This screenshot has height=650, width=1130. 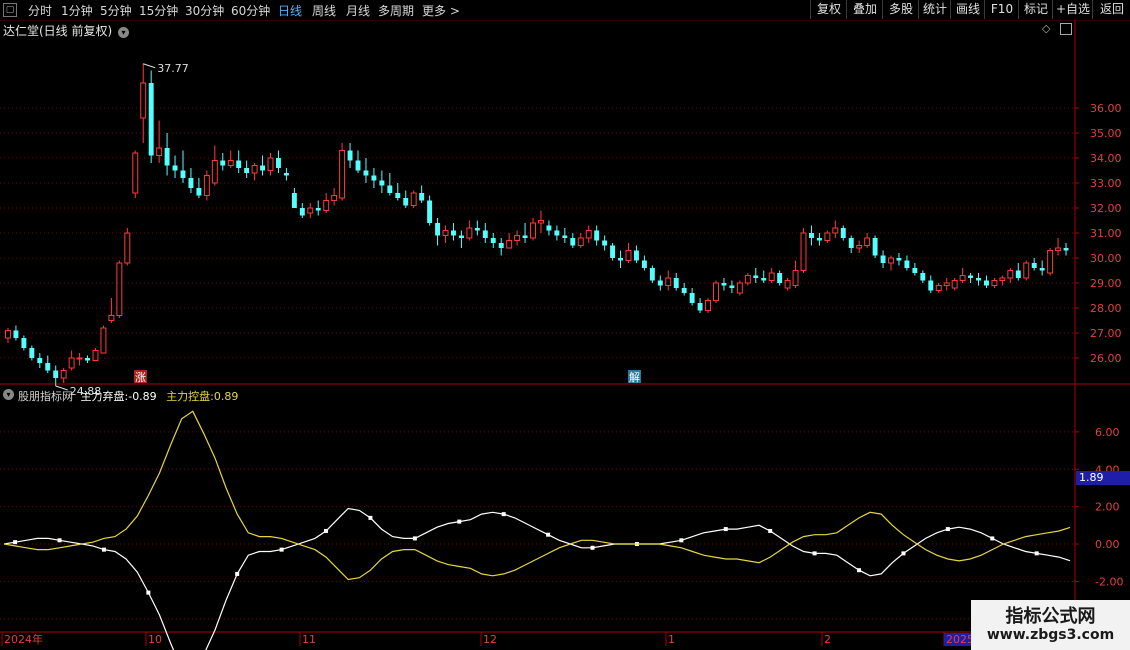 I want to click on indicator-tick-label: -2.00, so click(x=1109, y=581).